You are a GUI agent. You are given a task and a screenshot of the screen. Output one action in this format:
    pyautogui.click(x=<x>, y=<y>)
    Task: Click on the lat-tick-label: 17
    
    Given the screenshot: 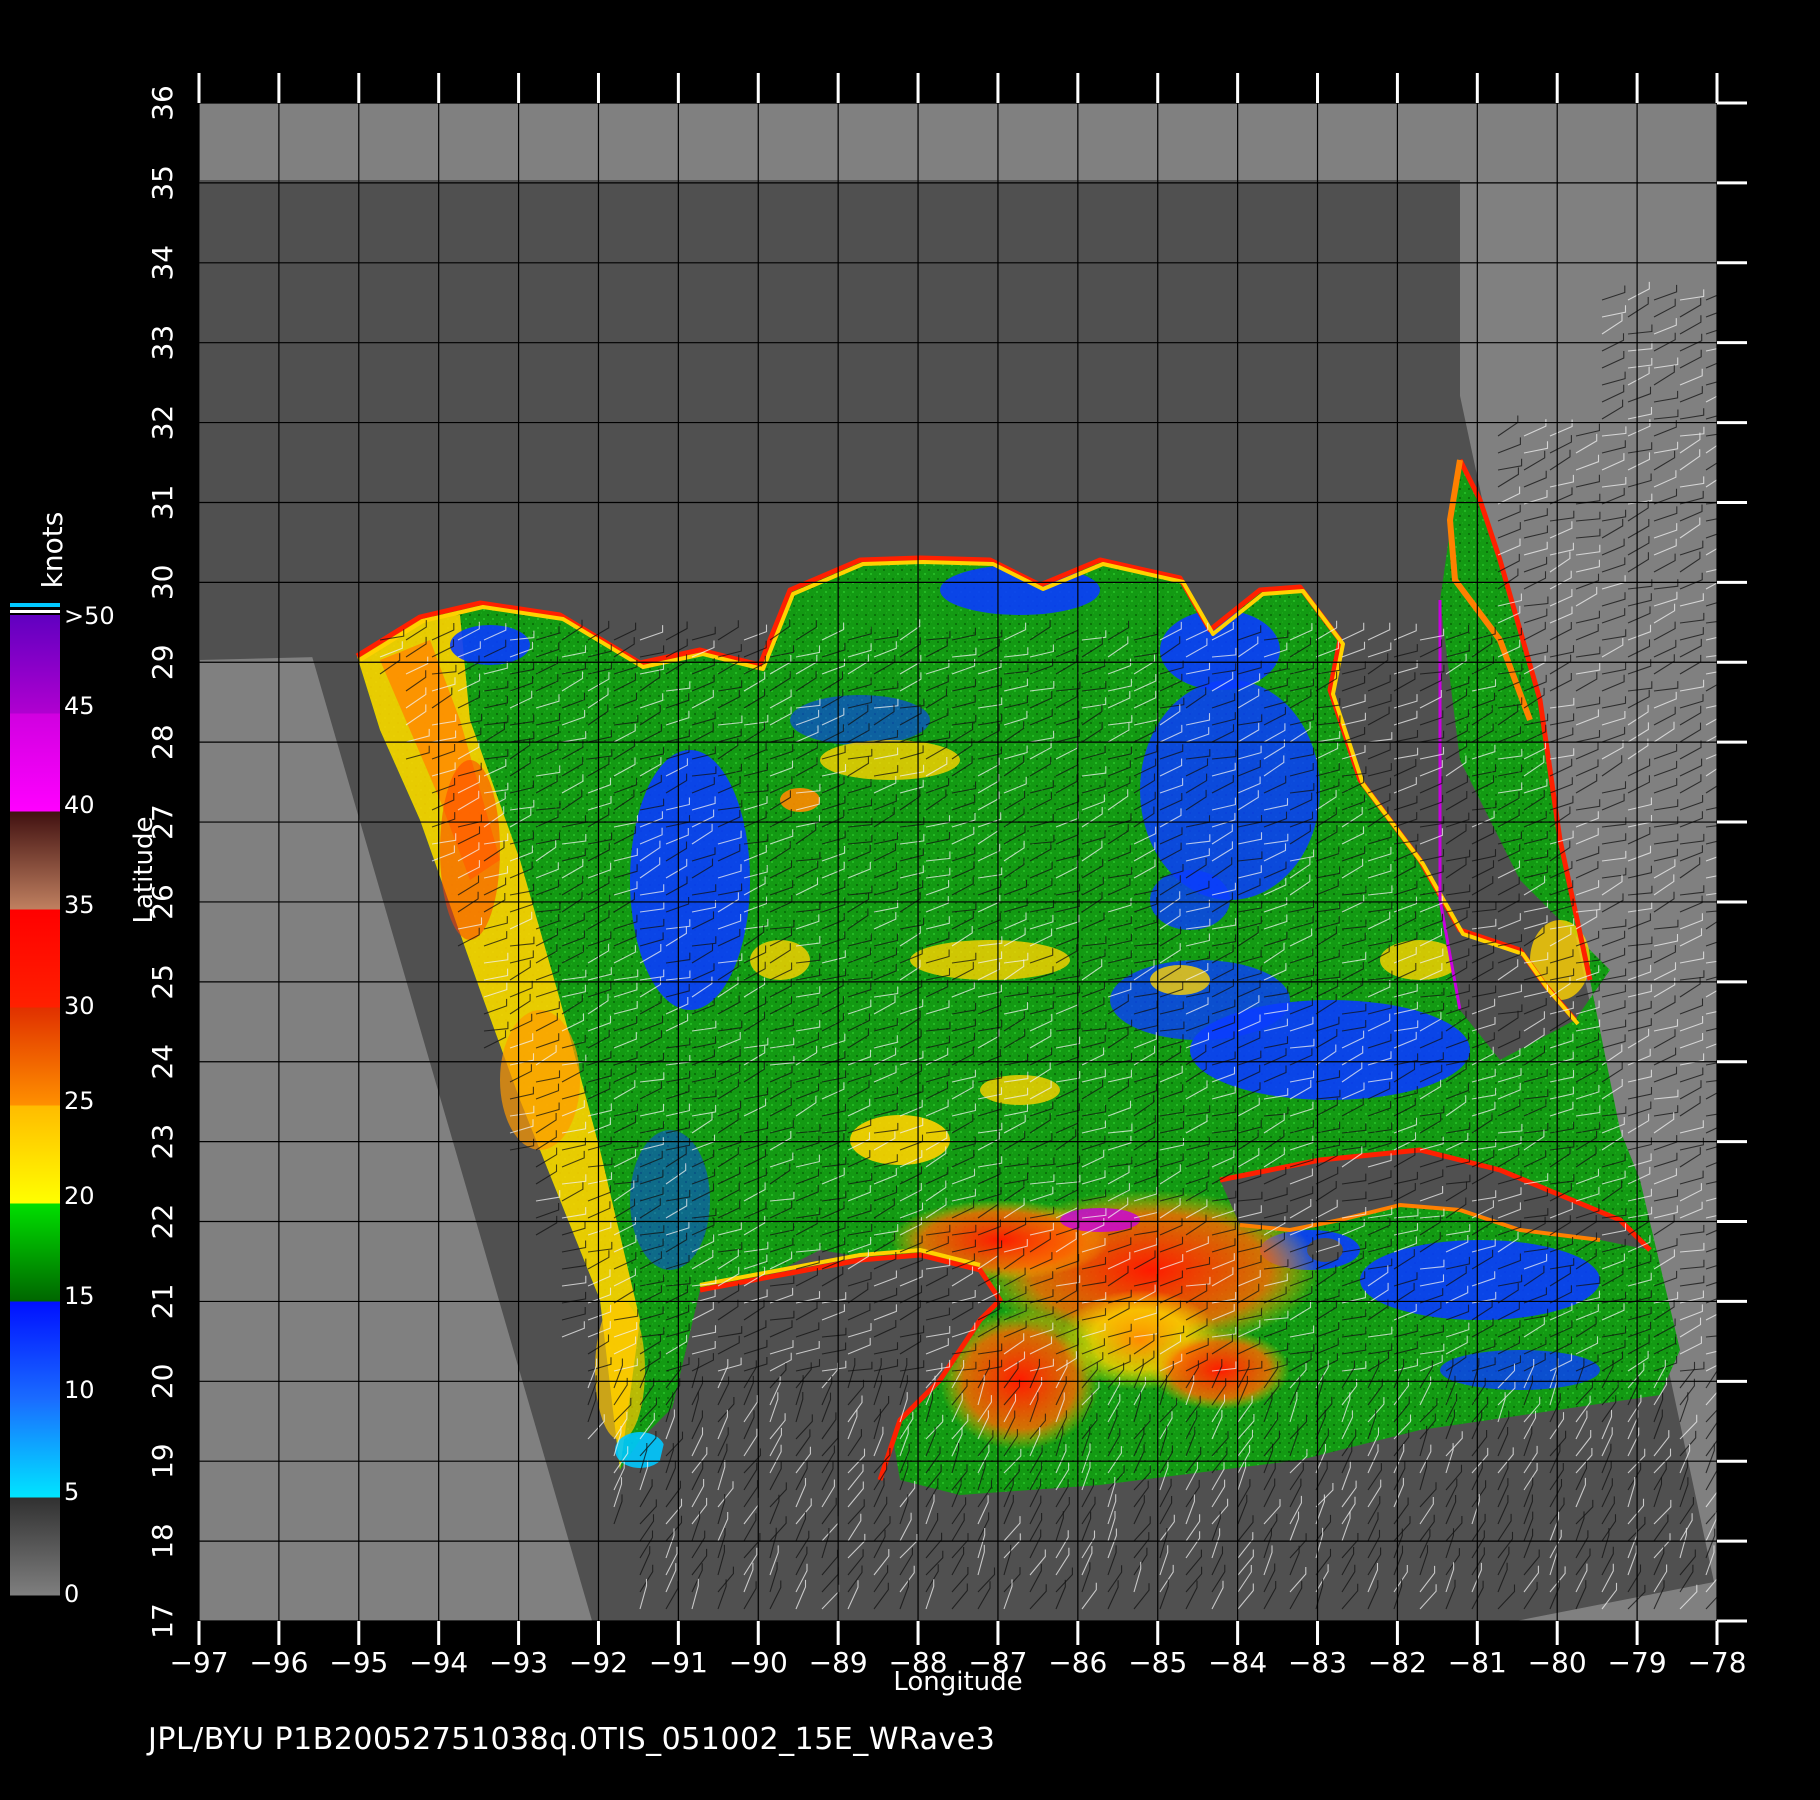 What is the action you would take?
    pyautogui.click(x=162, y=1621)
    